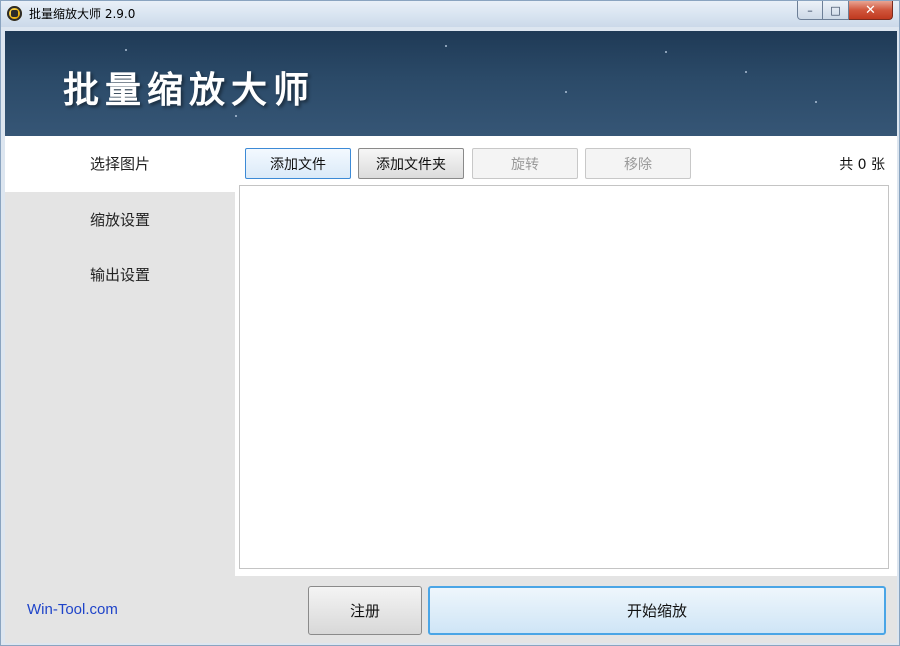 The height and width of the screenshot is (646, 900). I want to click on banner-title: 批量缩放大师, so click(189, 90).